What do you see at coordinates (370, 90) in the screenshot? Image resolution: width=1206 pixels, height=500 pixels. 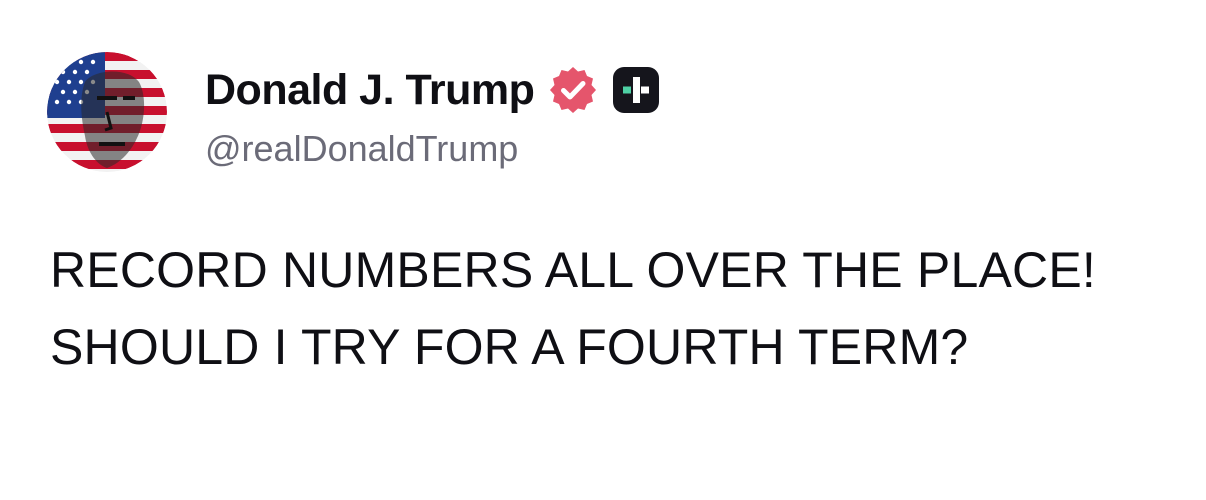 I see `author-display-name: Donald J. Trump` at bounding box center [370, 90].